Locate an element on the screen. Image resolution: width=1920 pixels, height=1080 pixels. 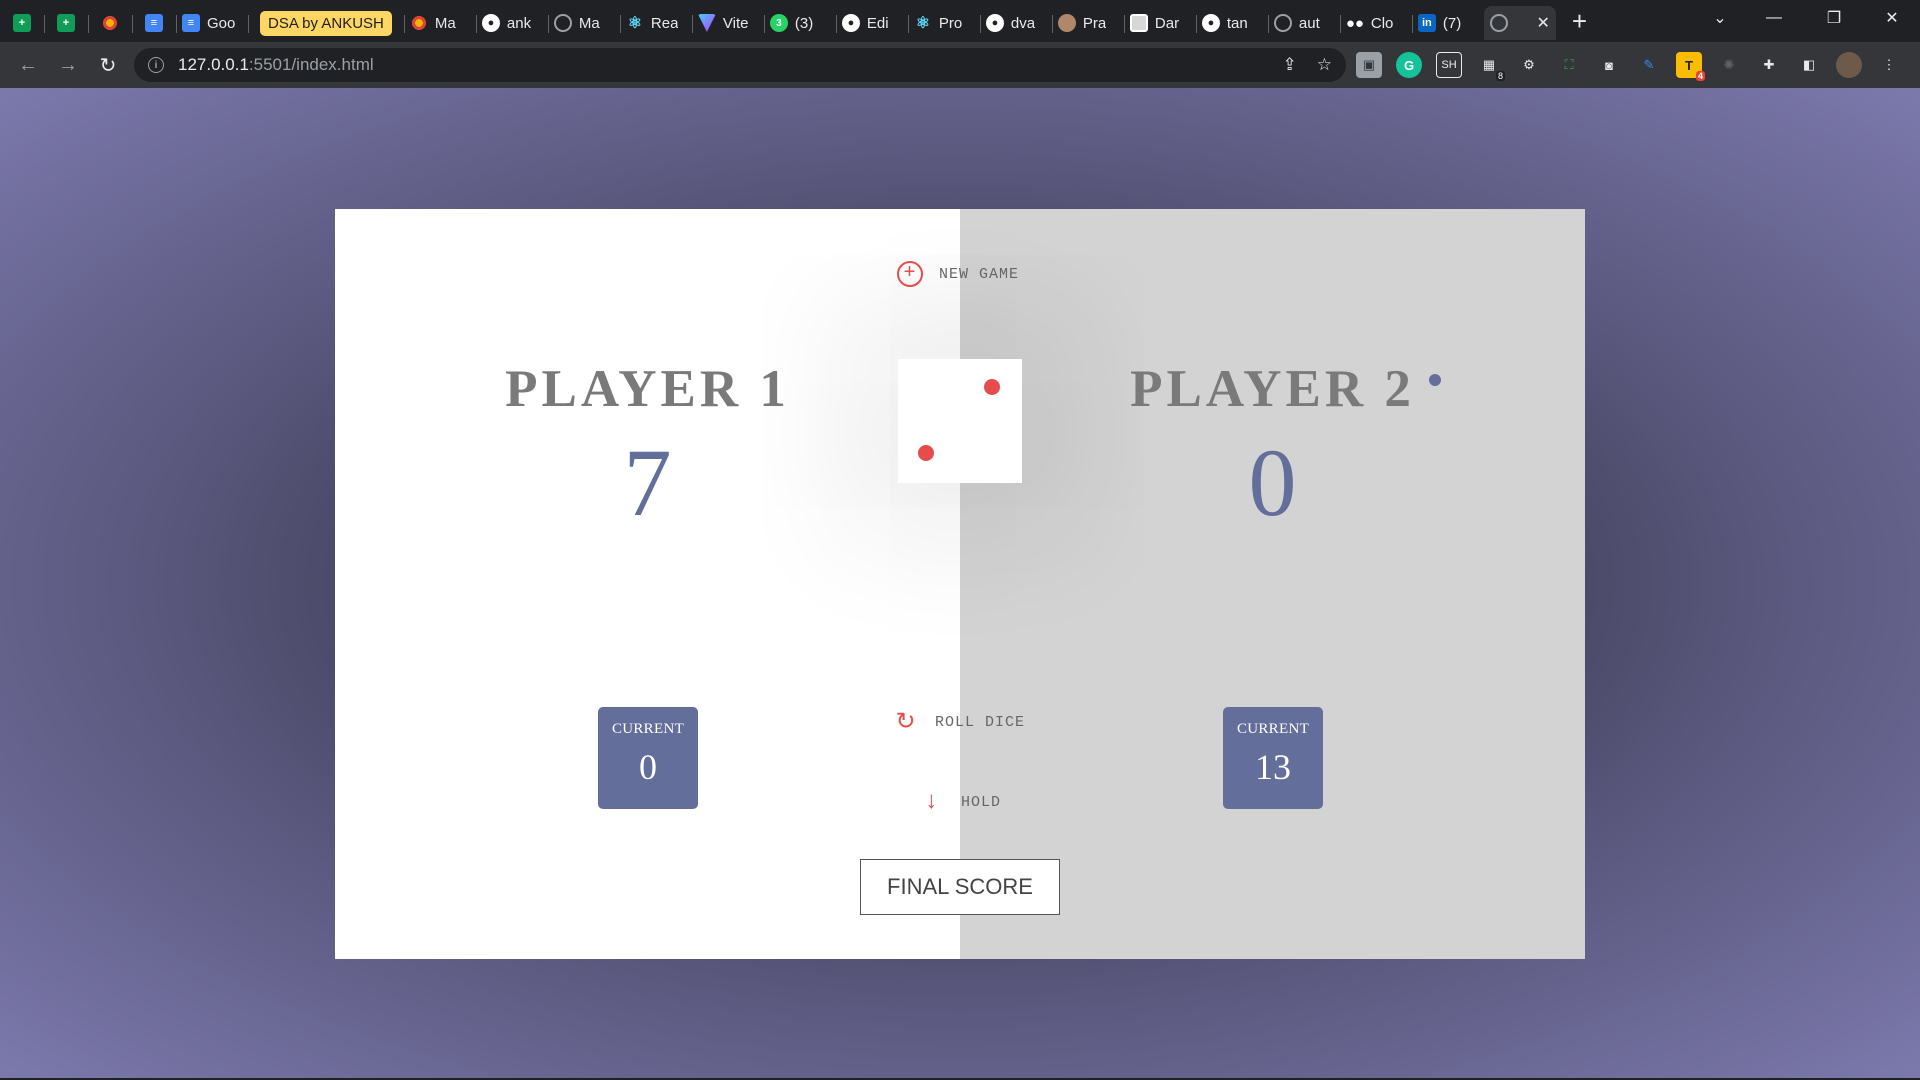
tab-github-edi: ● Edi is located at coordinates (871, 23).